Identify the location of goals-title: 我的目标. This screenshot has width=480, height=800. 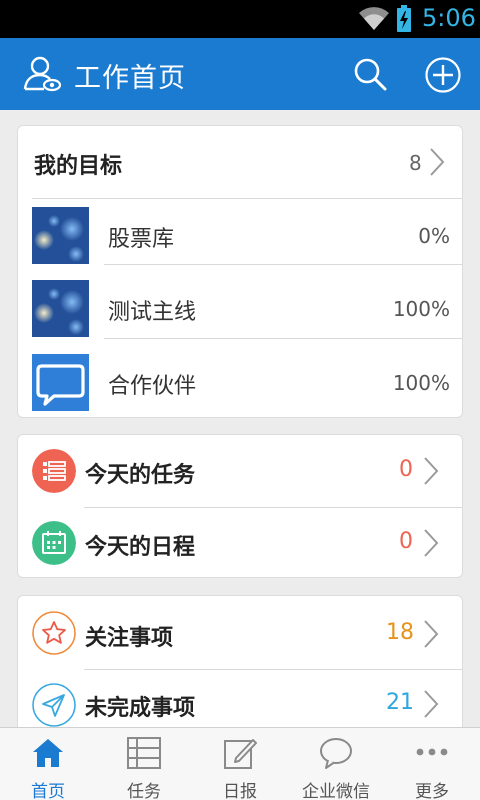
(78, 166).